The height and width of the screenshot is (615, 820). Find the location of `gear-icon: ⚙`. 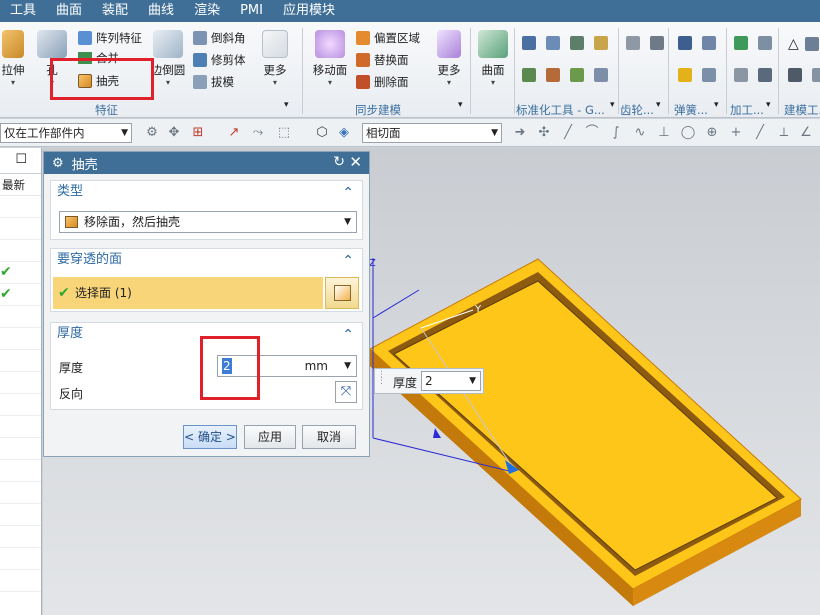

gear-icon: ⚙ is located at coordinates (58, 163).